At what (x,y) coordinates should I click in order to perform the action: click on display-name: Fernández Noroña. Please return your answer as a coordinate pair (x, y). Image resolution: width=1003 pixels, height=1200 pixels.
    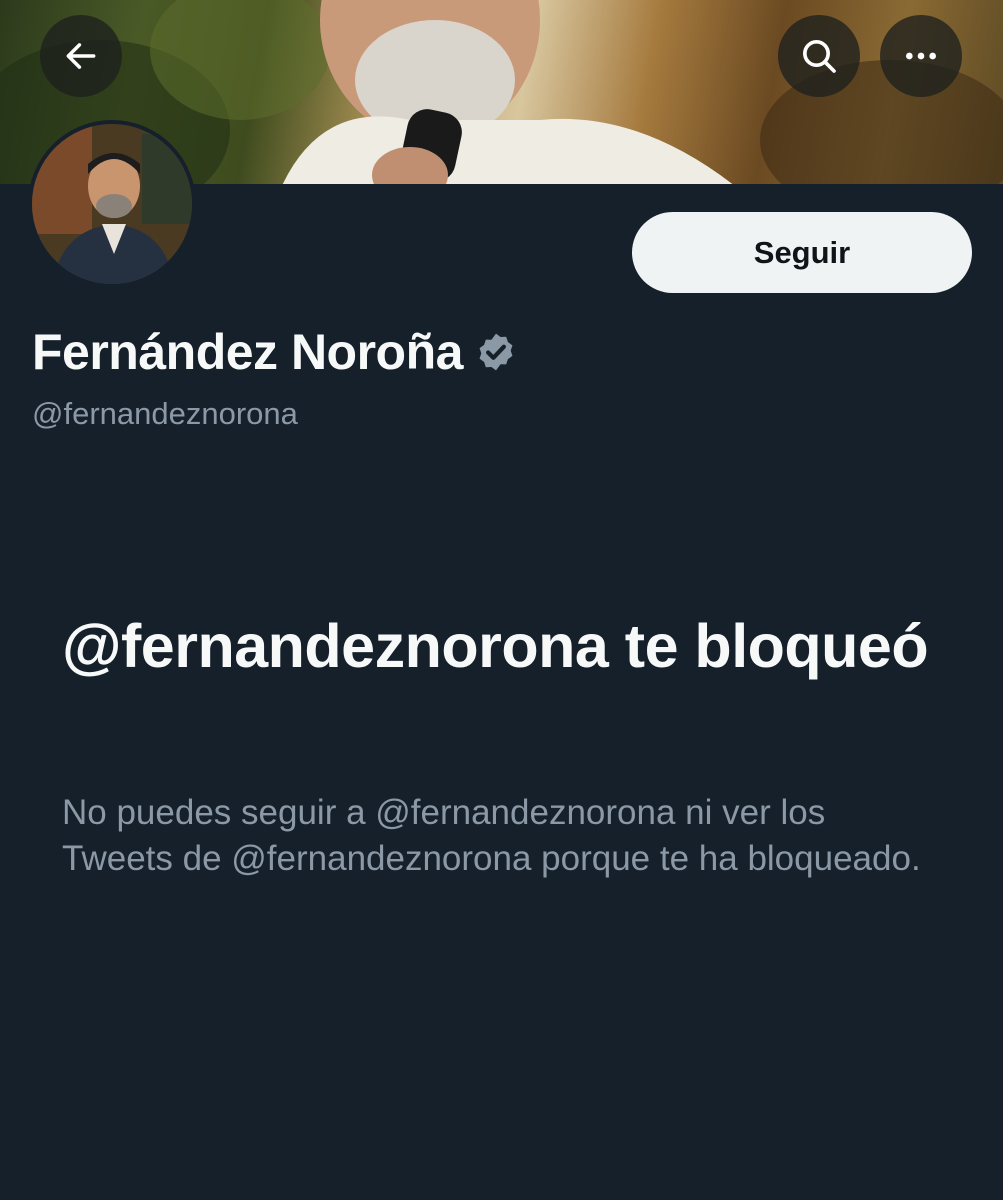
    Looking at the image, I should click on (247, 352).